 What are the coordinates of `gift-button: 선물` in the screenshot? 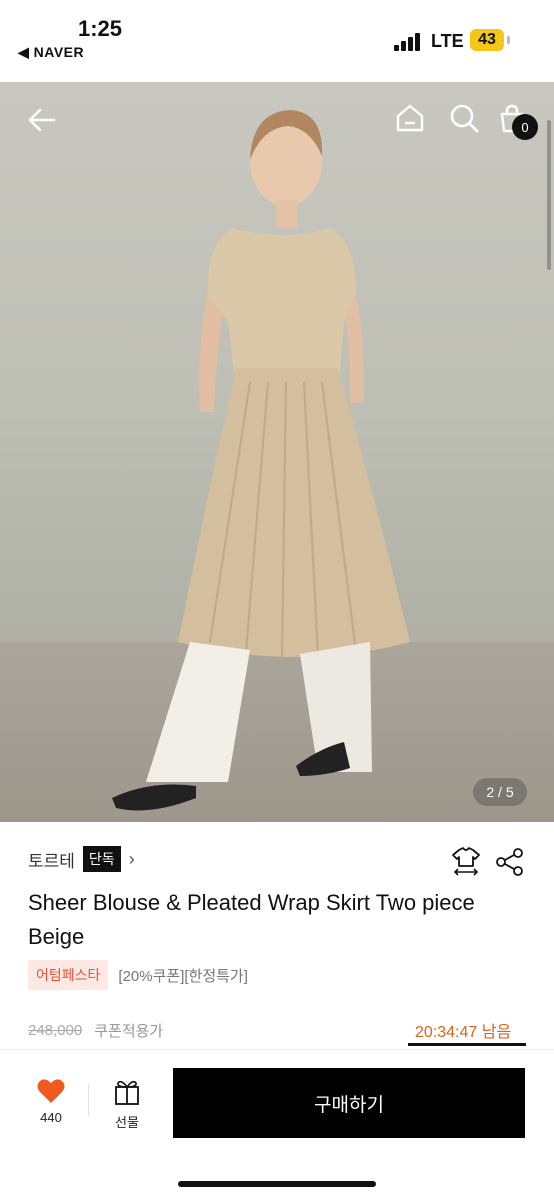 It's located at (127, 1104).